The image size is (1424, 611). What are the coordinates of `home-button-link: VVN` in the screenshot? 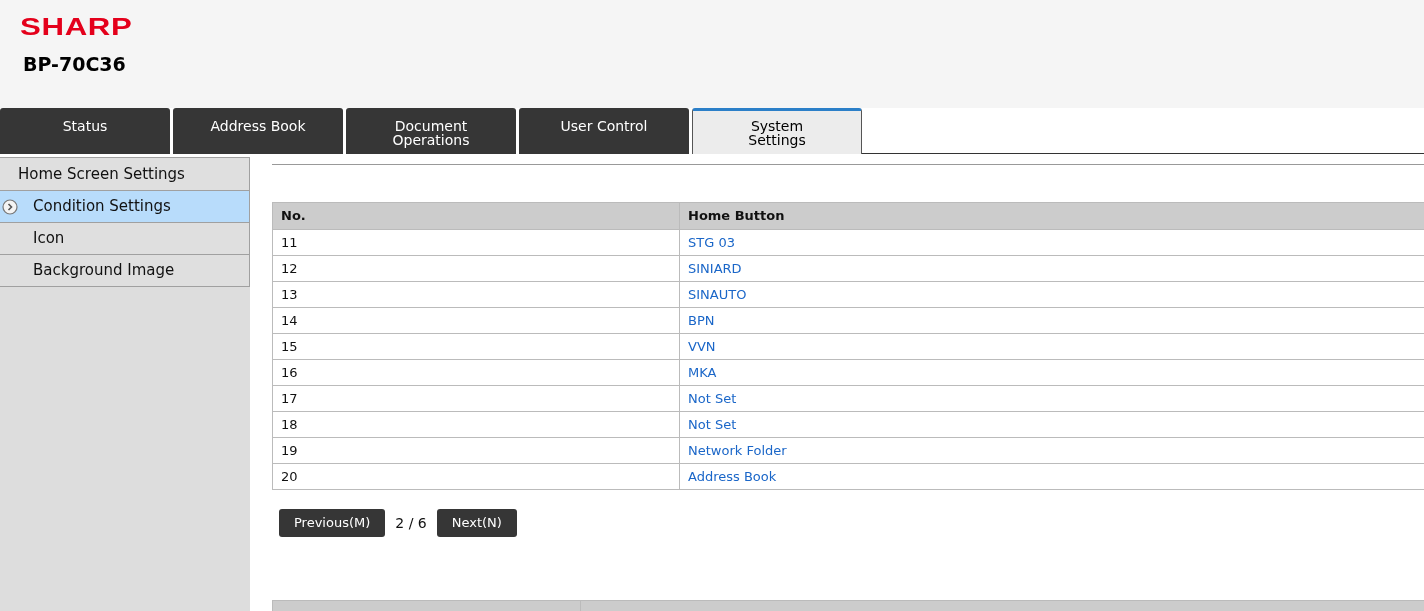 It's located at (702, 346).